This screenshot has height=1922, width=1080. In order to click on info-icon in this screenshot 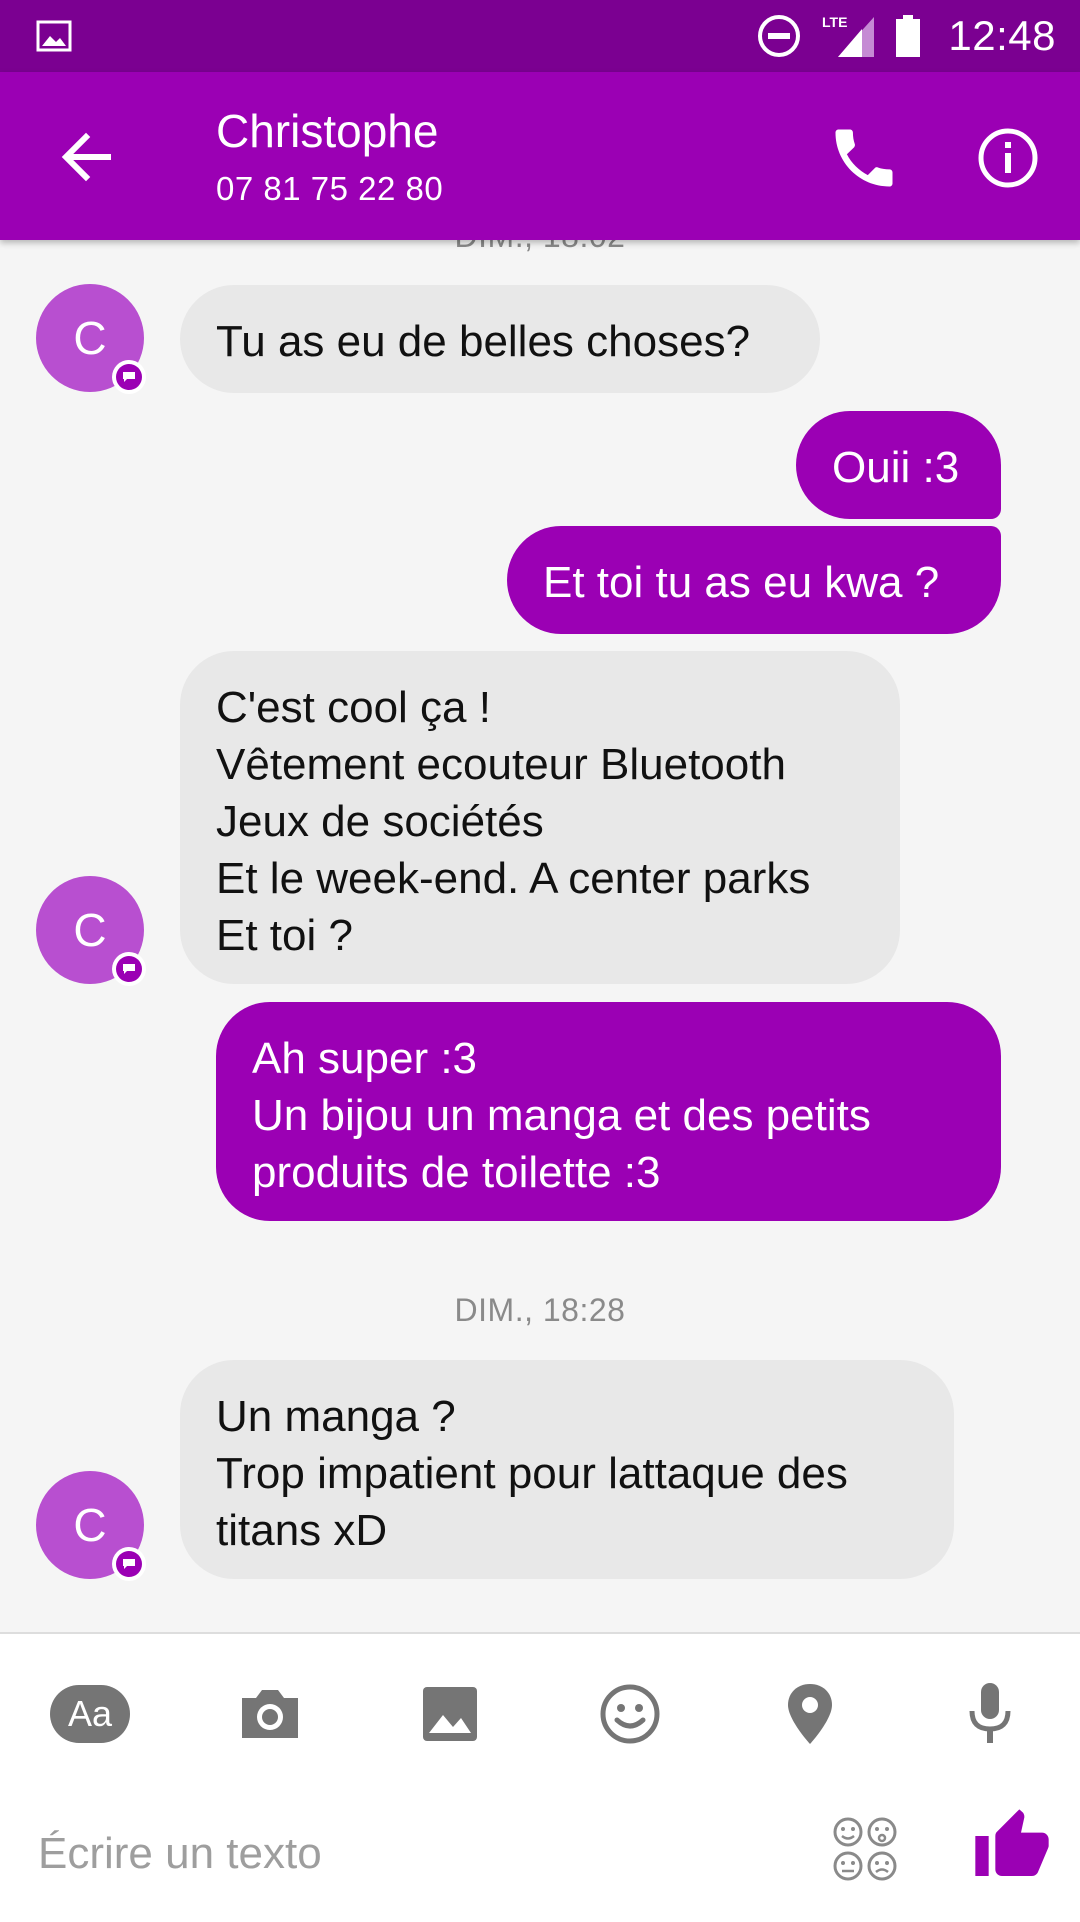, I will do `click(1008, 158)`.